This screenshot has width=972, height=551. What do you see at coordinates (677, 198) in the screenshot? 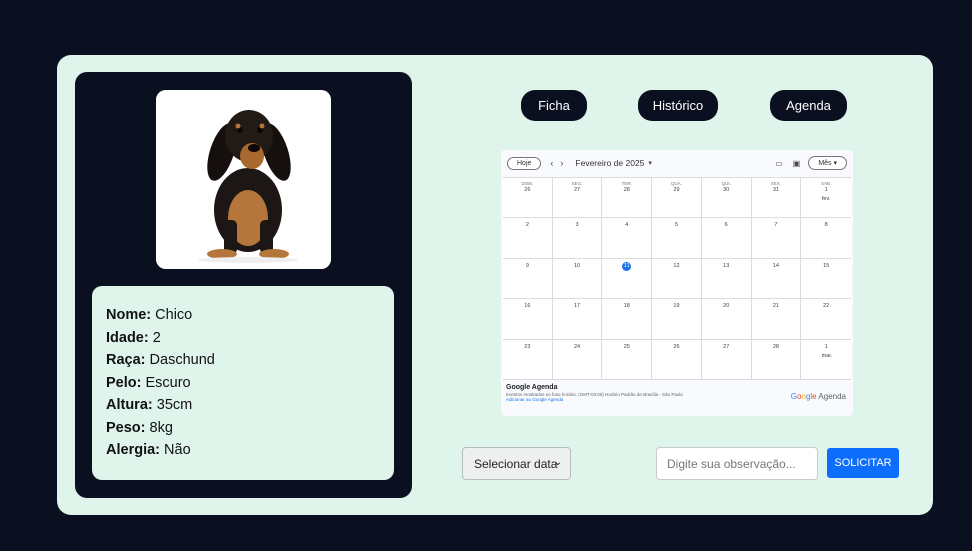
I see `calendar-day-cell: QUA. 29` at bounding box center [677, 198].